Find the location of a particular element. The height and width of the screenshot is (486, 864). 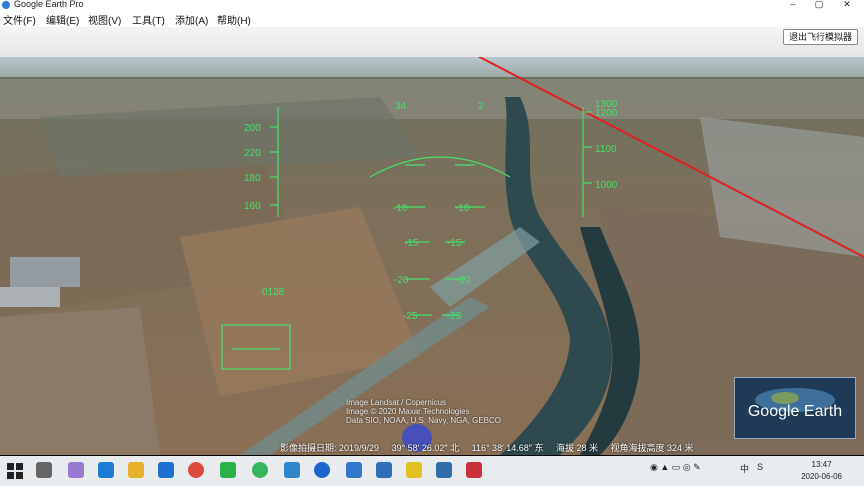

pitch-label-m20-right: -20 is located at coordinates (463, 280).